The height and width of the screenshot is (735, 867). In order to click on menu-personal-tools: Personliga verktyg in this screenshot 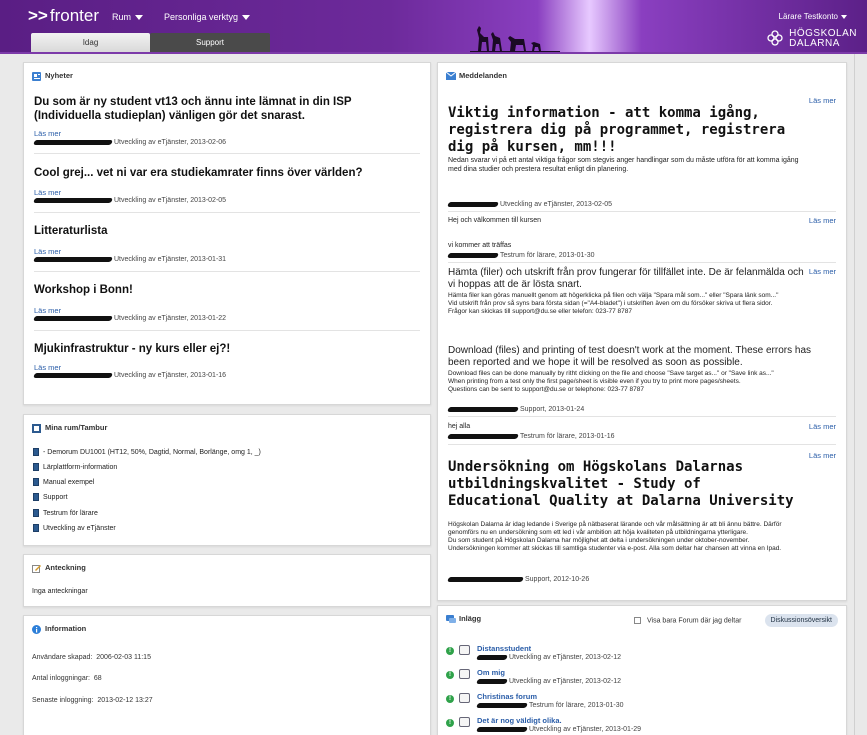, I will do `click(207, 17)`.